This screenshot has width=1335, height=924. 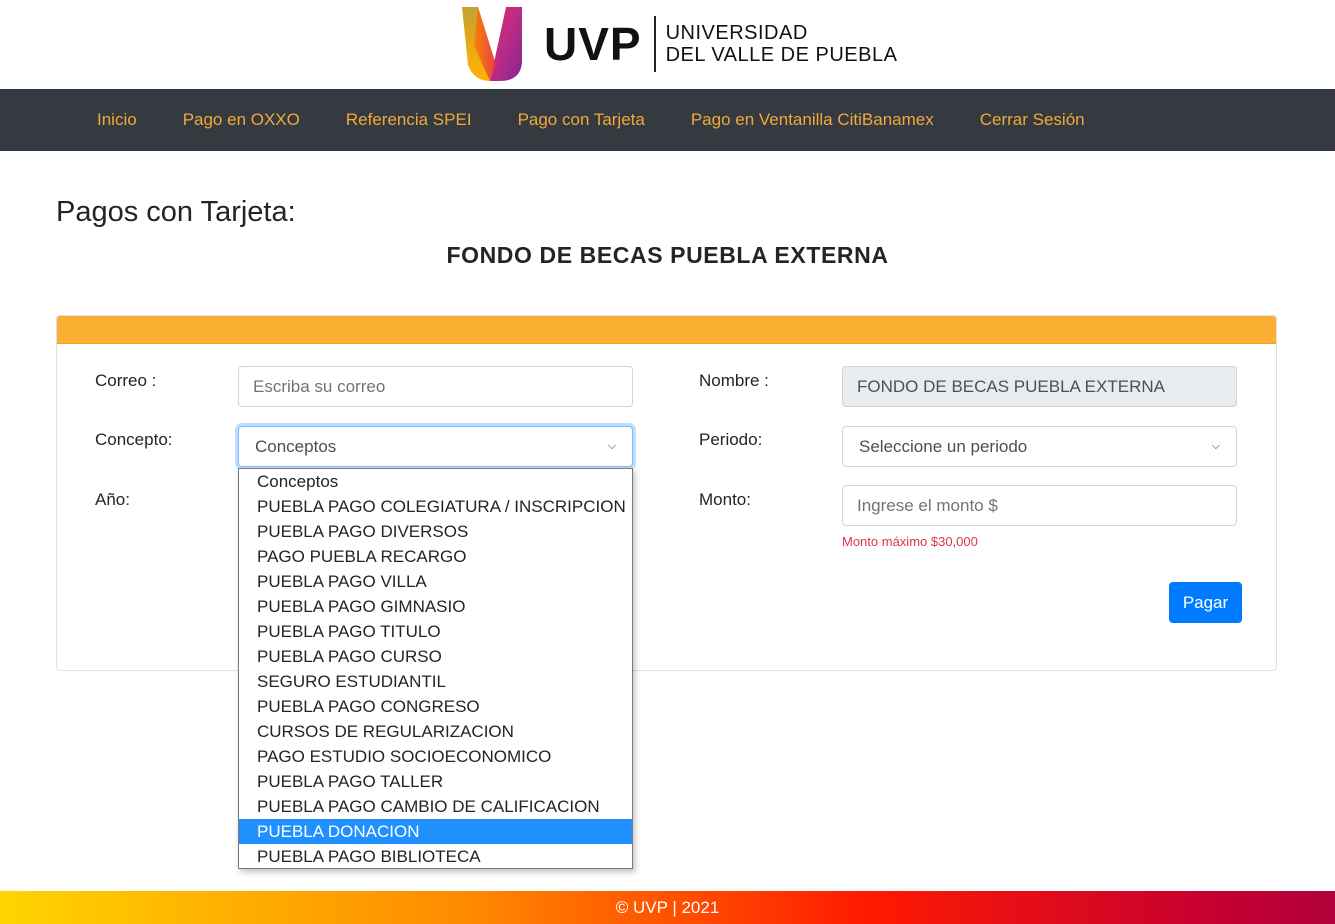 What do you see at coordinates (409, 120) in the screenshot?
I see `nav-item-referencia-spei: Referencia SPEI` at bounding box center [409, 120].